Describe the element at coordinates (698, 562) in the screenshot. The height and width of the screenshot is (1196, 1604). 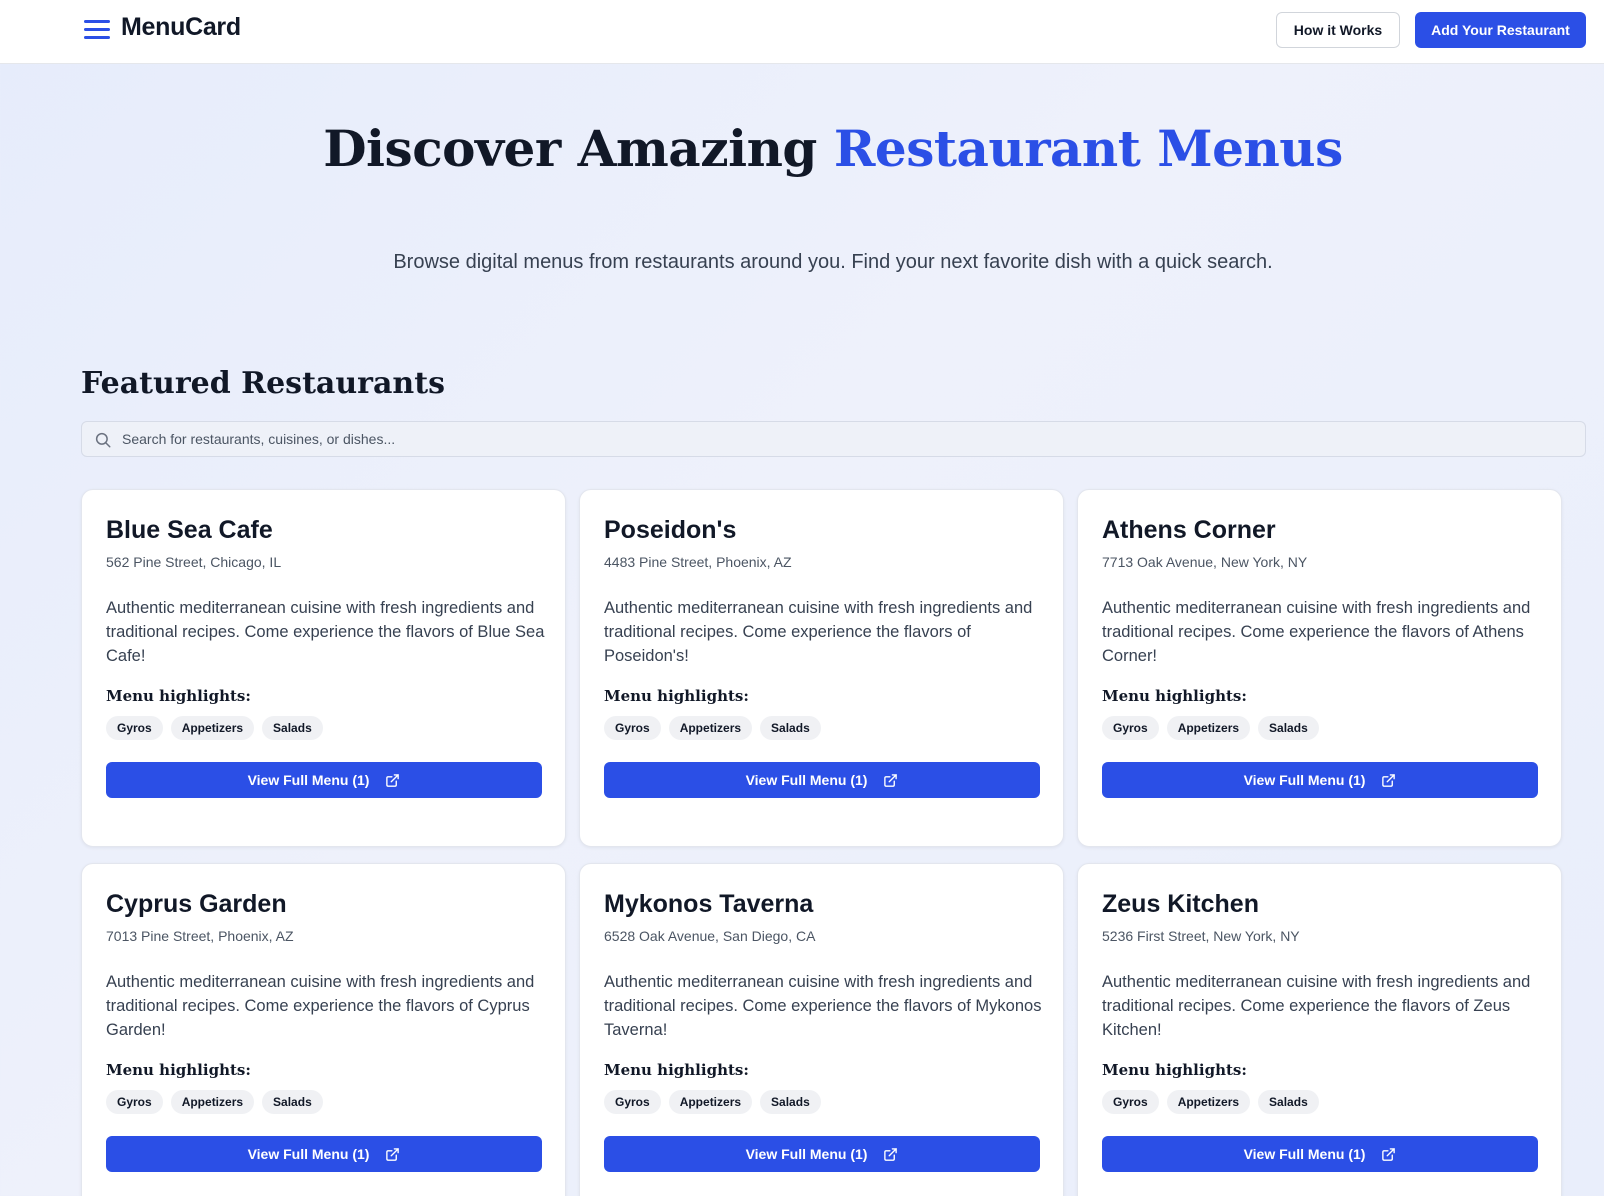
I see `restaurant-address: 4483 Pine Street, Phoenix, AZ` at that location.